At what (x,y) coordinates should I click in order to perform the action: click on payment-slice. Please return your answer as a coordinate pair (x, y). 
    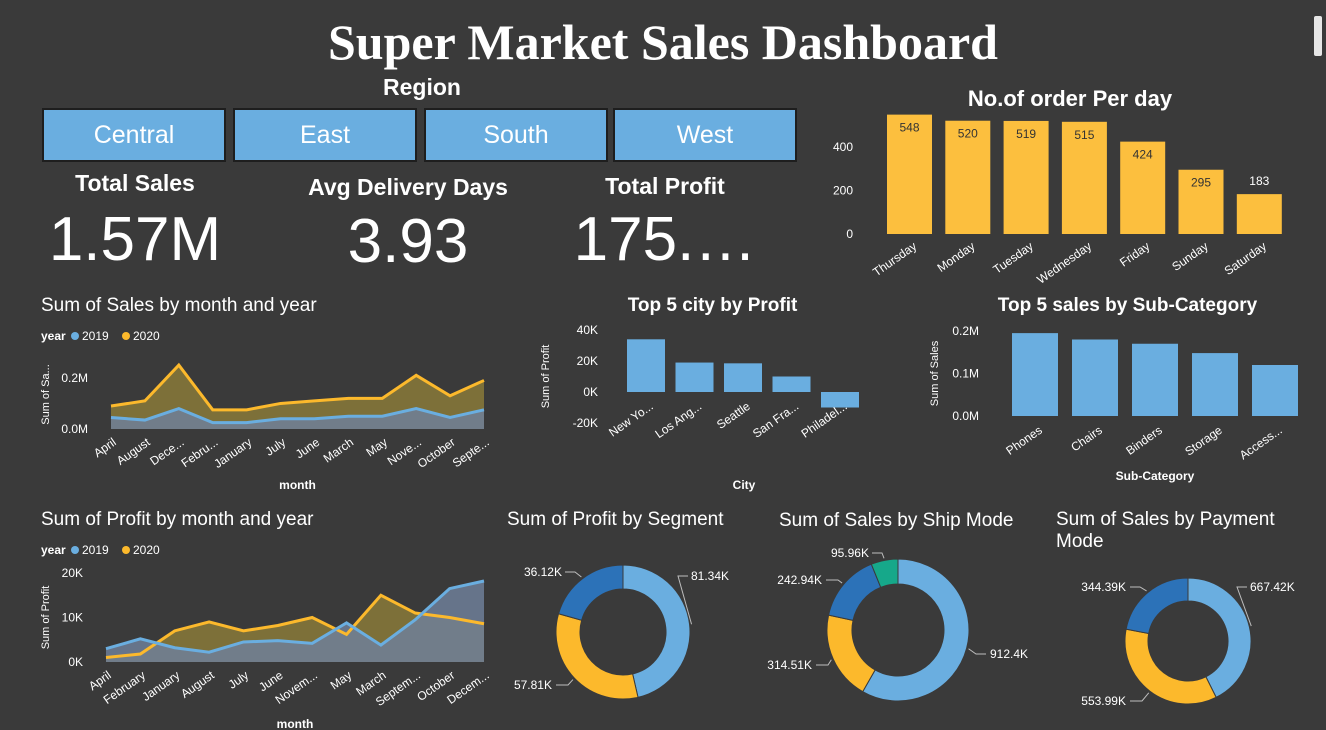
    Looking at the image, I should click on (1157, 606).